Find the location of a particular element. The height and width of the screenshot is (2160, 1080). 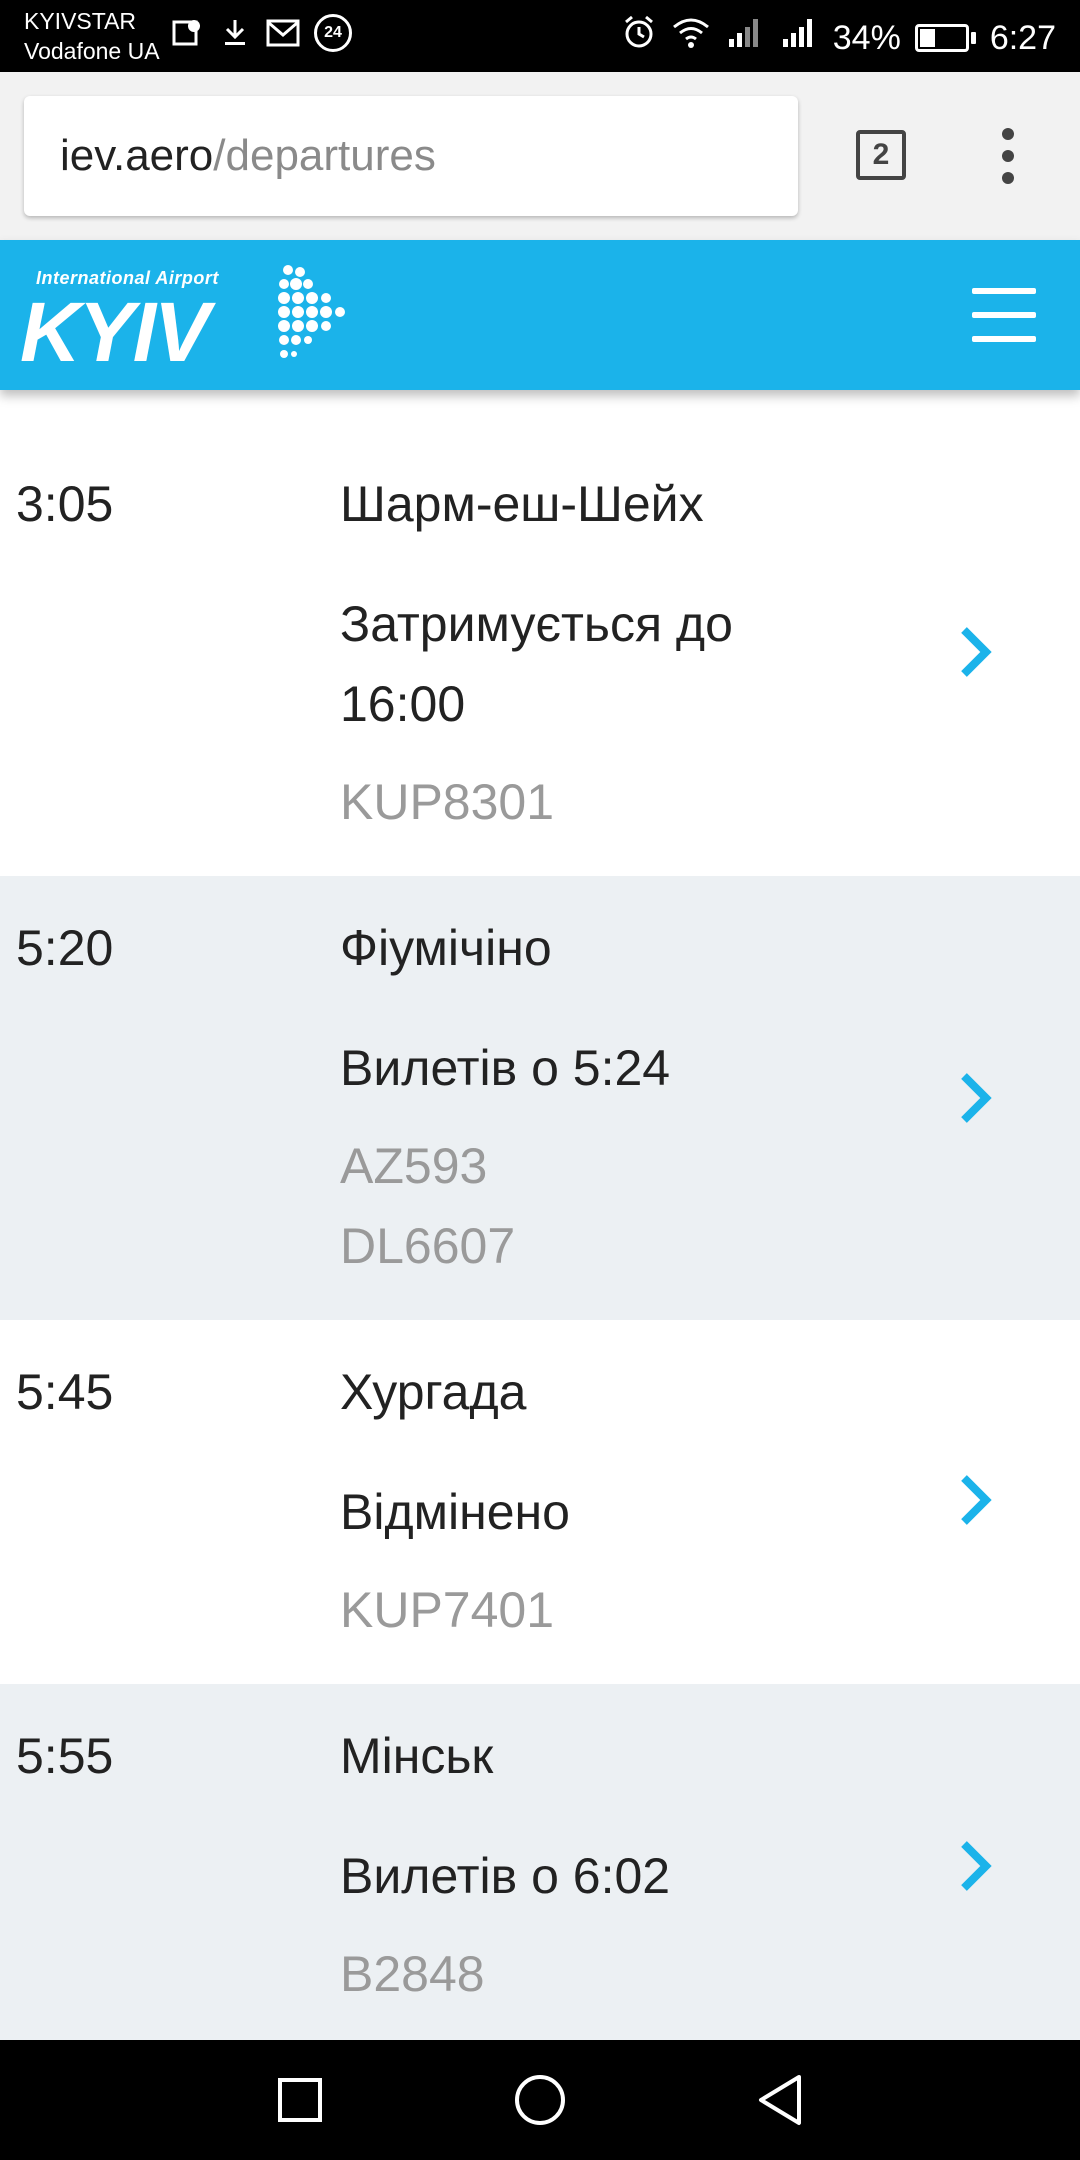

tab-switcher-button: 2 is located at coordinates (881, 155).